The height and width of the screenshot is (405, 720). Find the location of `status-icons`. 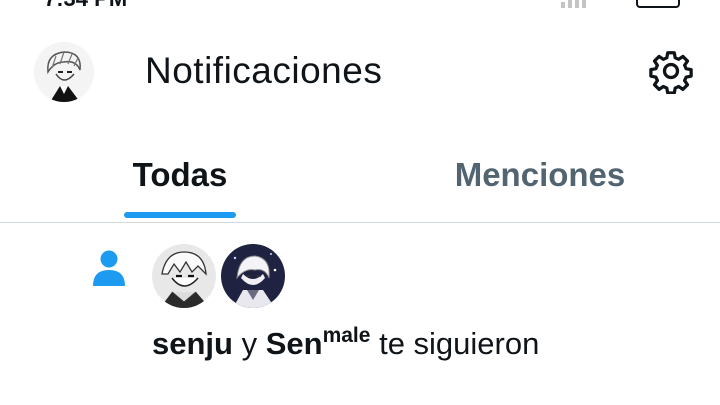

status-icons is located at coordinates (620, 4).